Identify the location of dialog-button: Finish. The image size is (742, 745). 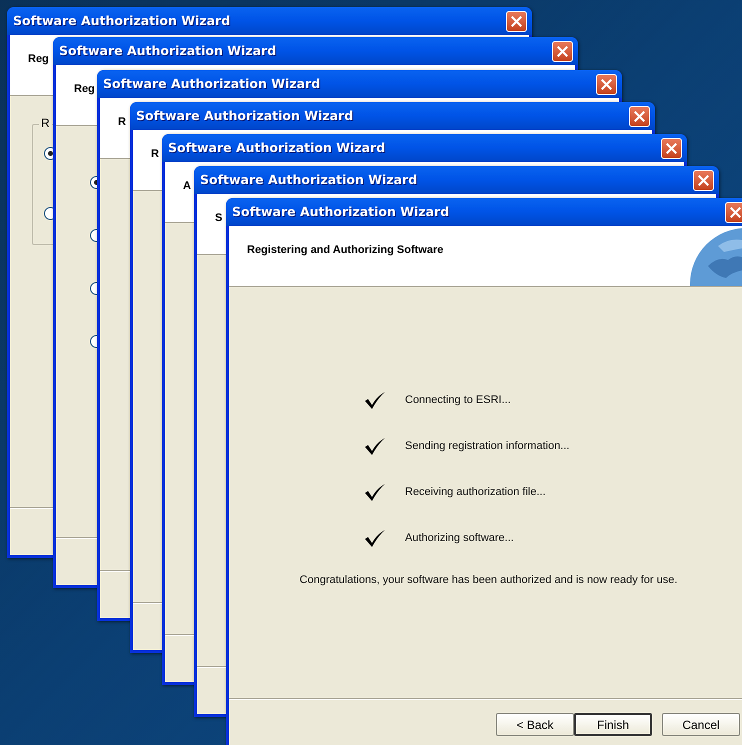
(613, 724).